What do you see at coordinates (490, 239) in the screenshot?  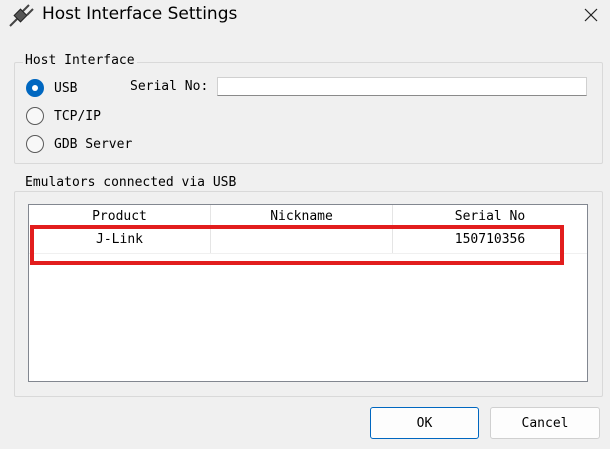 I see `cell-serial-no: 150710356` at bounding box center [490, 239].